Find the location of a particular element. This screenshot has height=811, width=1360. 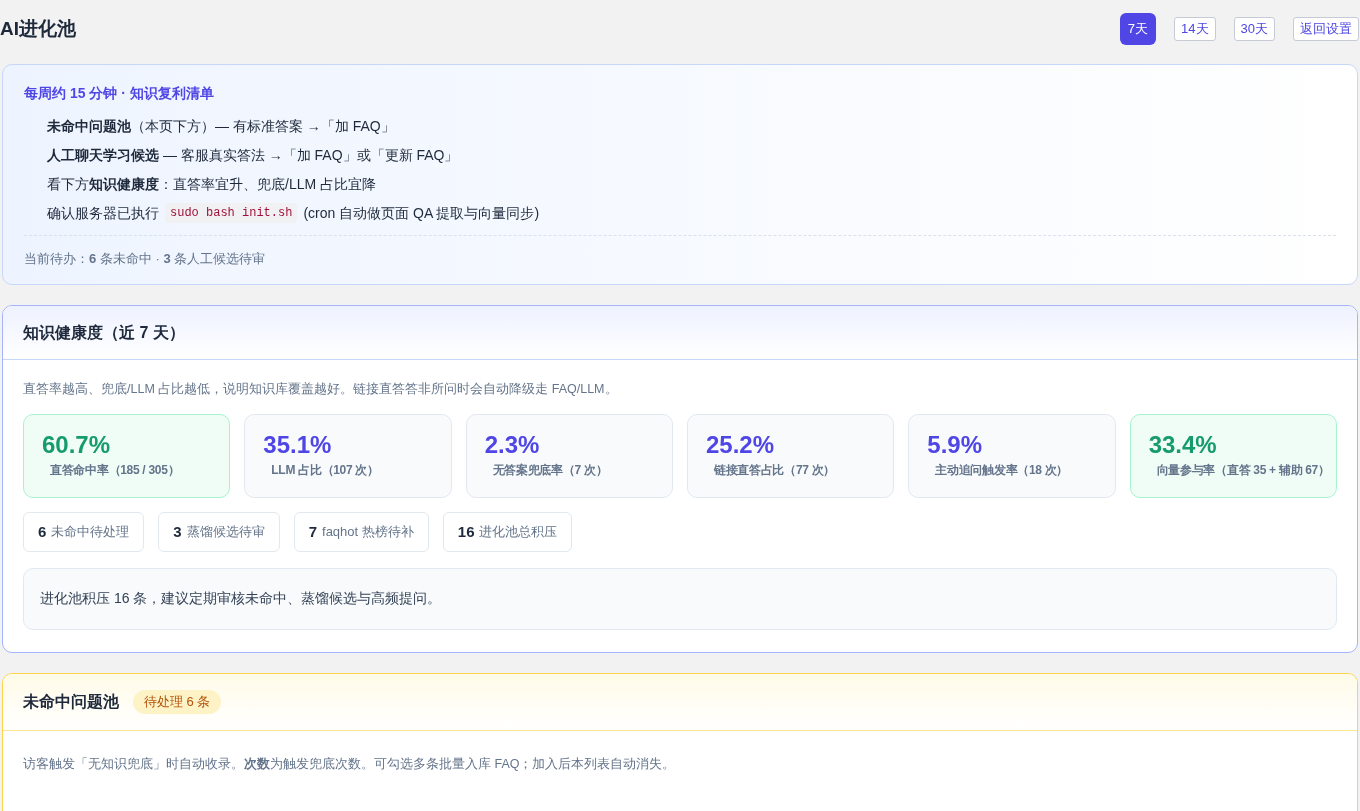

metric-value: 60.7% is located at coordinates (77, 444).